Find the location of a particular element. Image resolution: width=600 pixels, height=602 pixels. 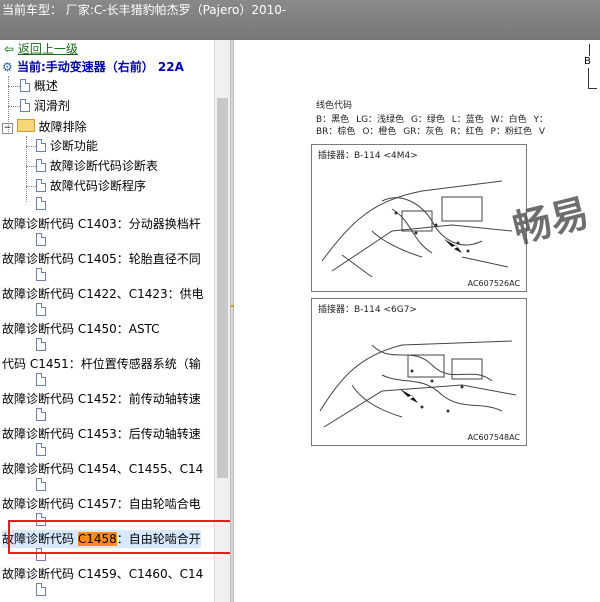

tree-item-troubleshooting: − 故障排除 is located at coordinates (44, 127).